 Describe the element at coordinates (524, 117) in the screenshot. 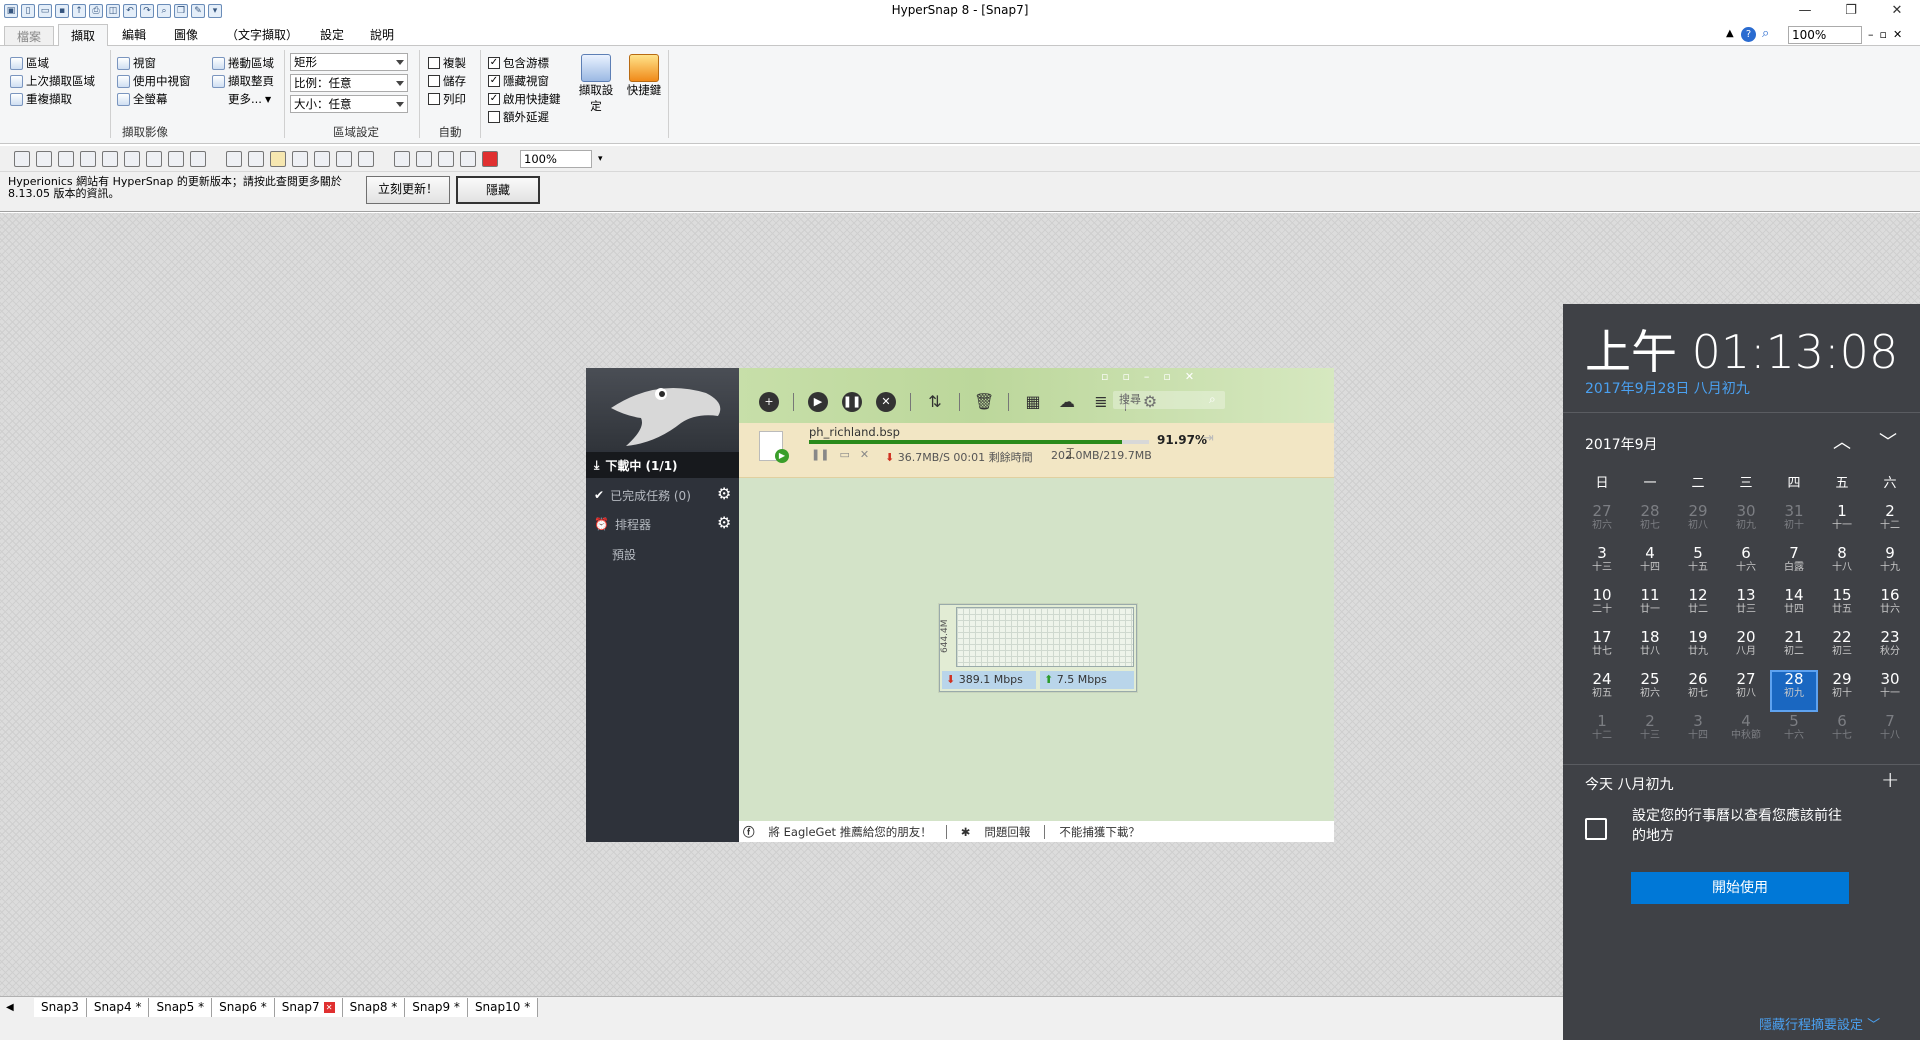

I see `extra-delay-checkbox: 額外延遲` at that location.